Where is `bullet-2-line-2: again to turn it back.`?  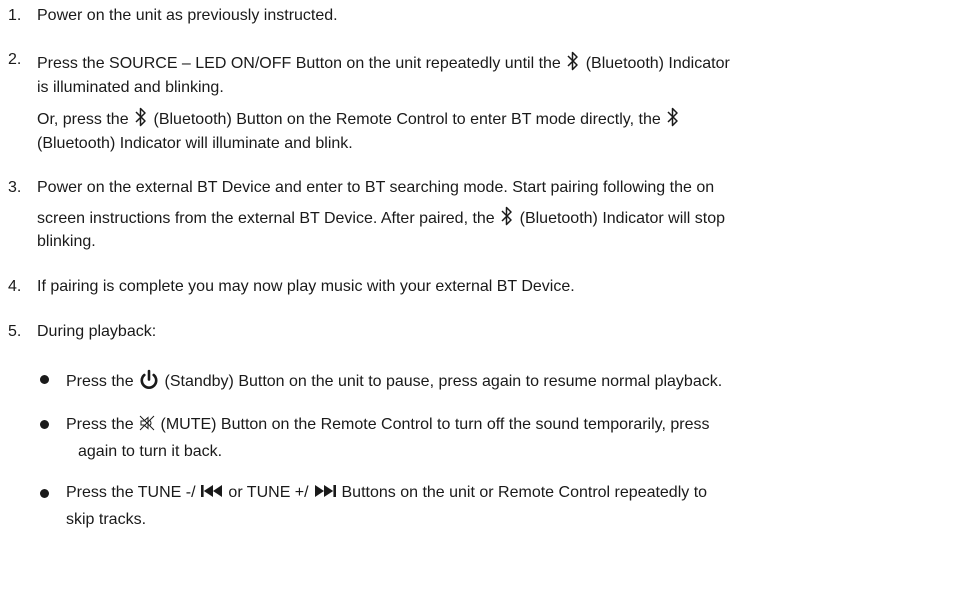 bullet-2-line-2: again to turn it back. is located at coordinates (150, 451).